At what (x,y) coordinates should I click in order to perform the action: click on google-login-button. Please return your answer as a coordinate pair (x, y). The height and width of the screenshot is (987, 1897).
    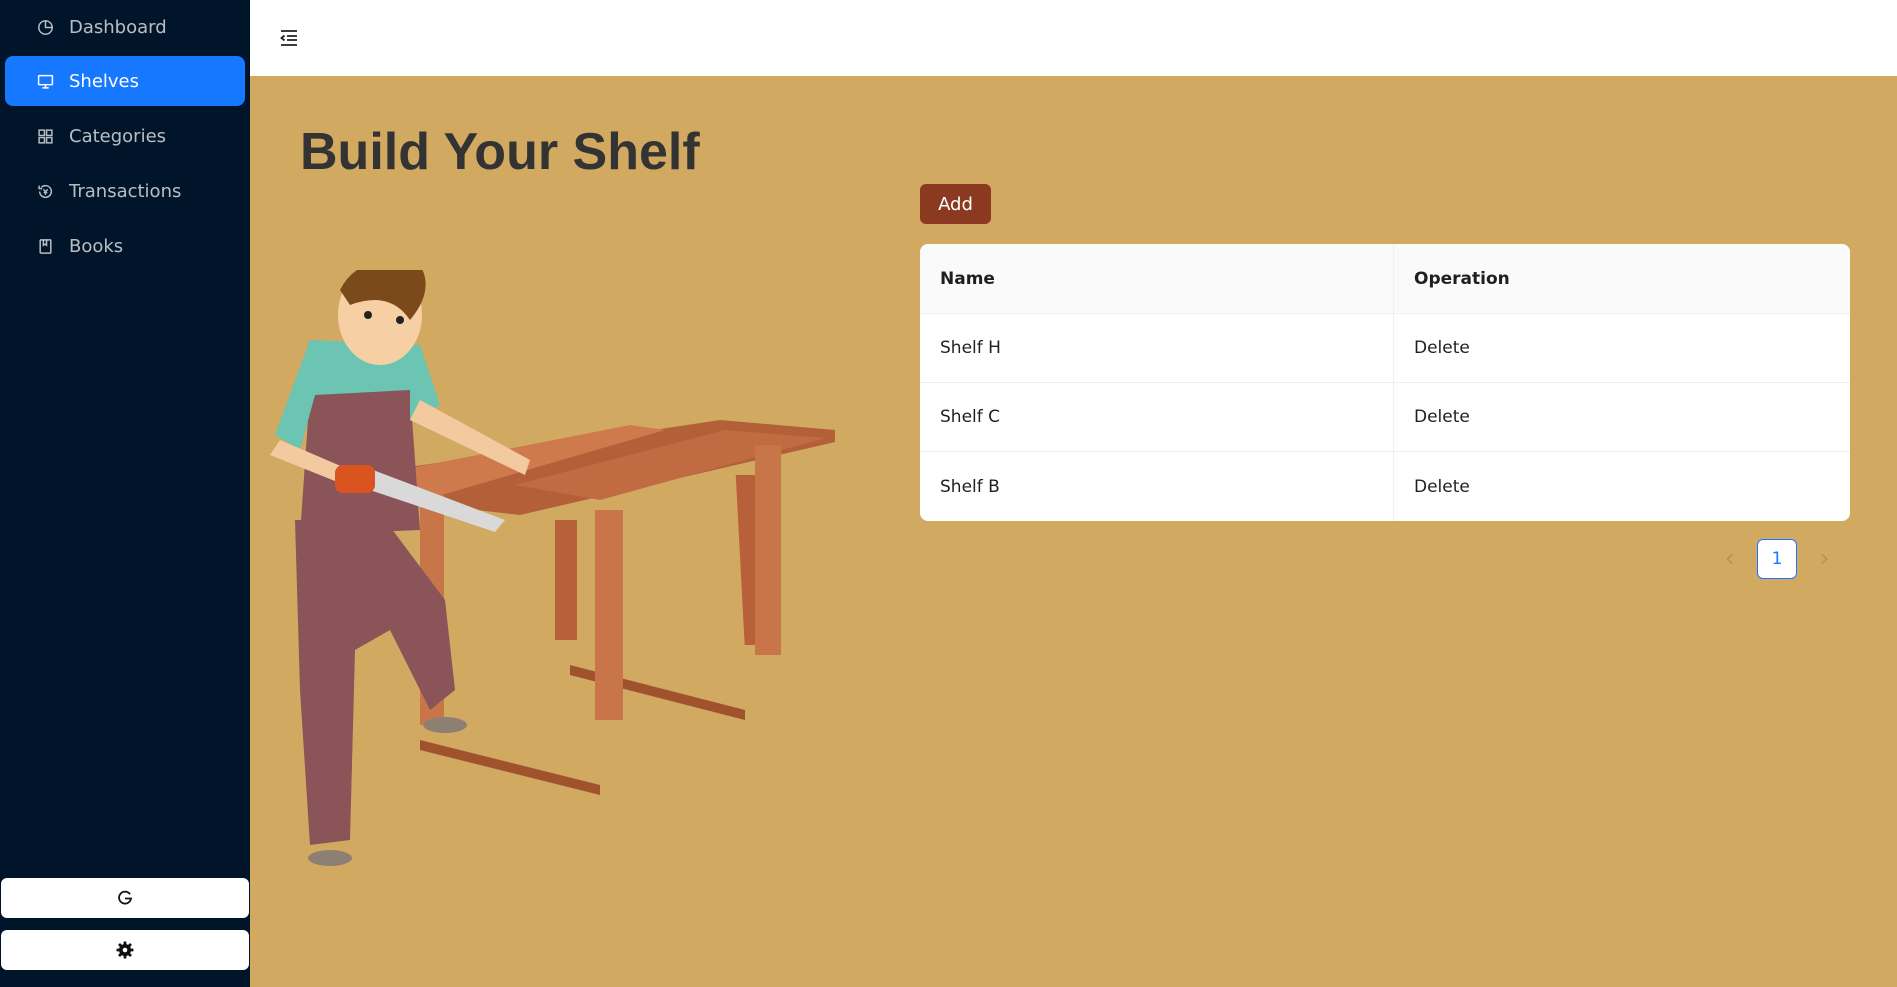
    Looking at the image, I should click on (125, 898).